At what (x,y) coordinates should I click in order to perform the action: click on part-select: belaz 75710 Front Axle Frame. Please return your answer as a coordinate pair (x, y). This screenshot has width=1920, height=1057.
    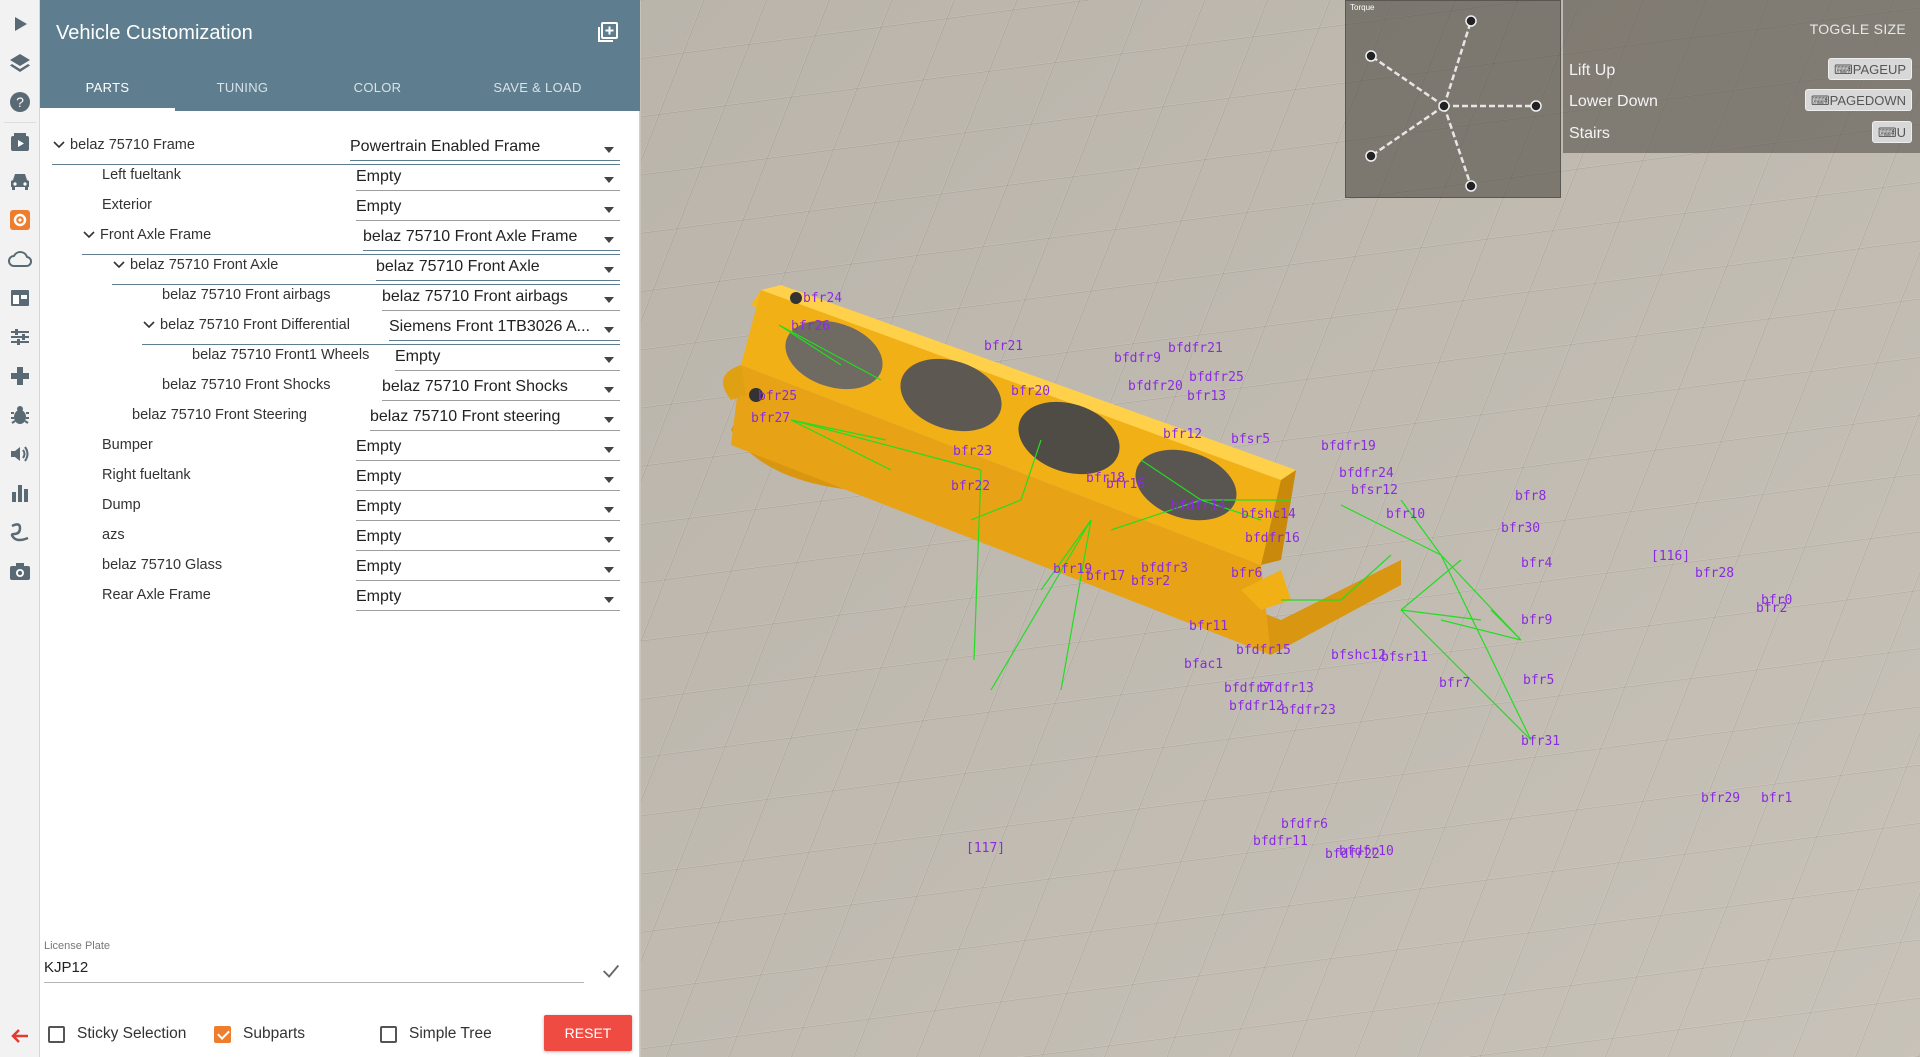
    Looking at the image, I should click on (491, 238).